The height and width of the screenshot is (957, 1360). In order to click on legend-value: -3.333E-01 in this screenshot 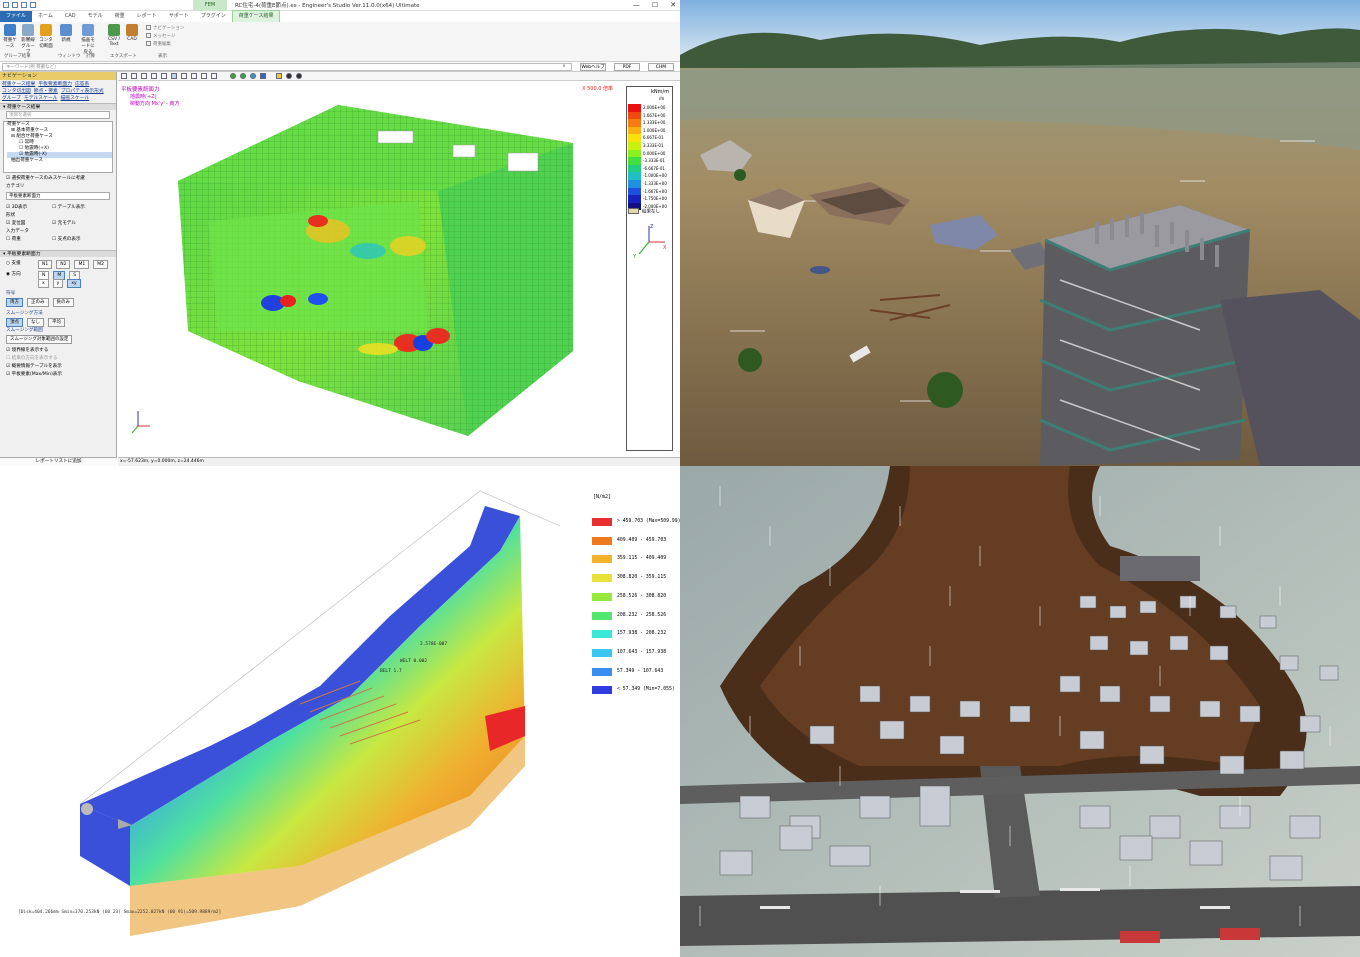, I will do `click(654, 161)`.